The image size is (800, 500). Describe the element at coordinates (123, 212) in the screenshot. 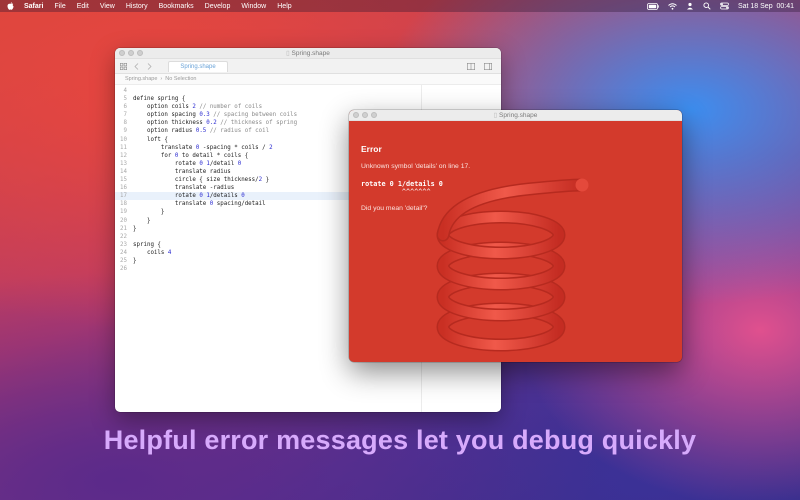

I see `line-number: 19` at that location.